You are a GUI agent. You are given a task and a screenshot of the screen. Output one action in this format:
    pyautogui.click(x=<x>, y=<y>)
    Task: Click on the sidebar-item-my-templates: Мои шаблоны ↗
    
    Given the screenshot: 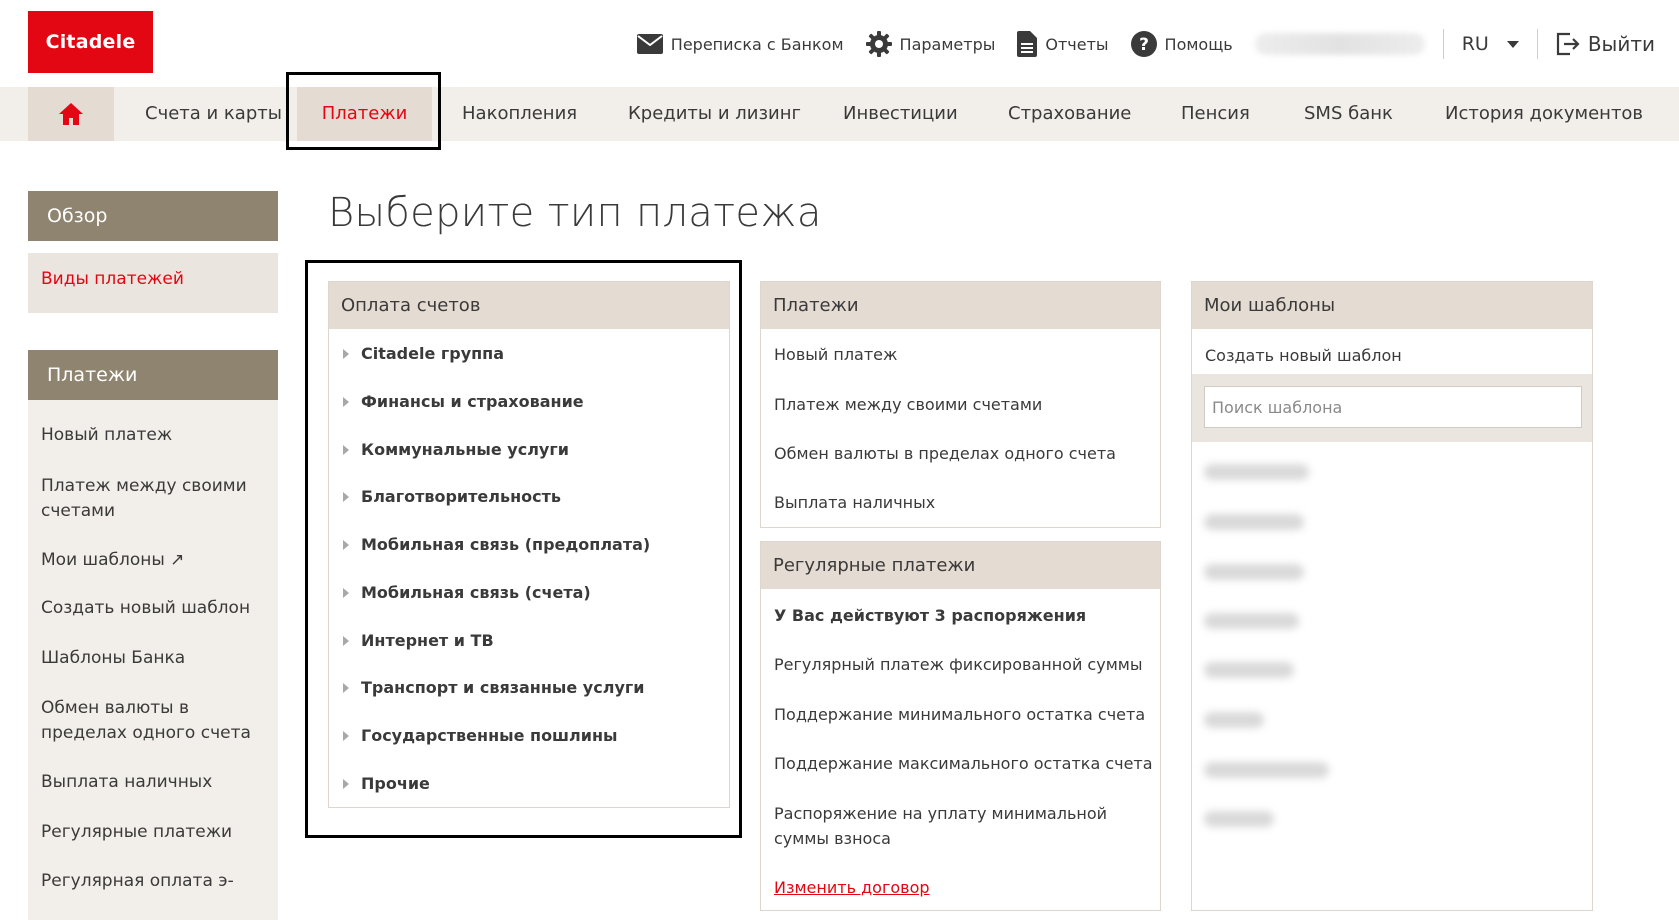 What is the action you would take?
    pyautogui.click(x=153, y=560)
    